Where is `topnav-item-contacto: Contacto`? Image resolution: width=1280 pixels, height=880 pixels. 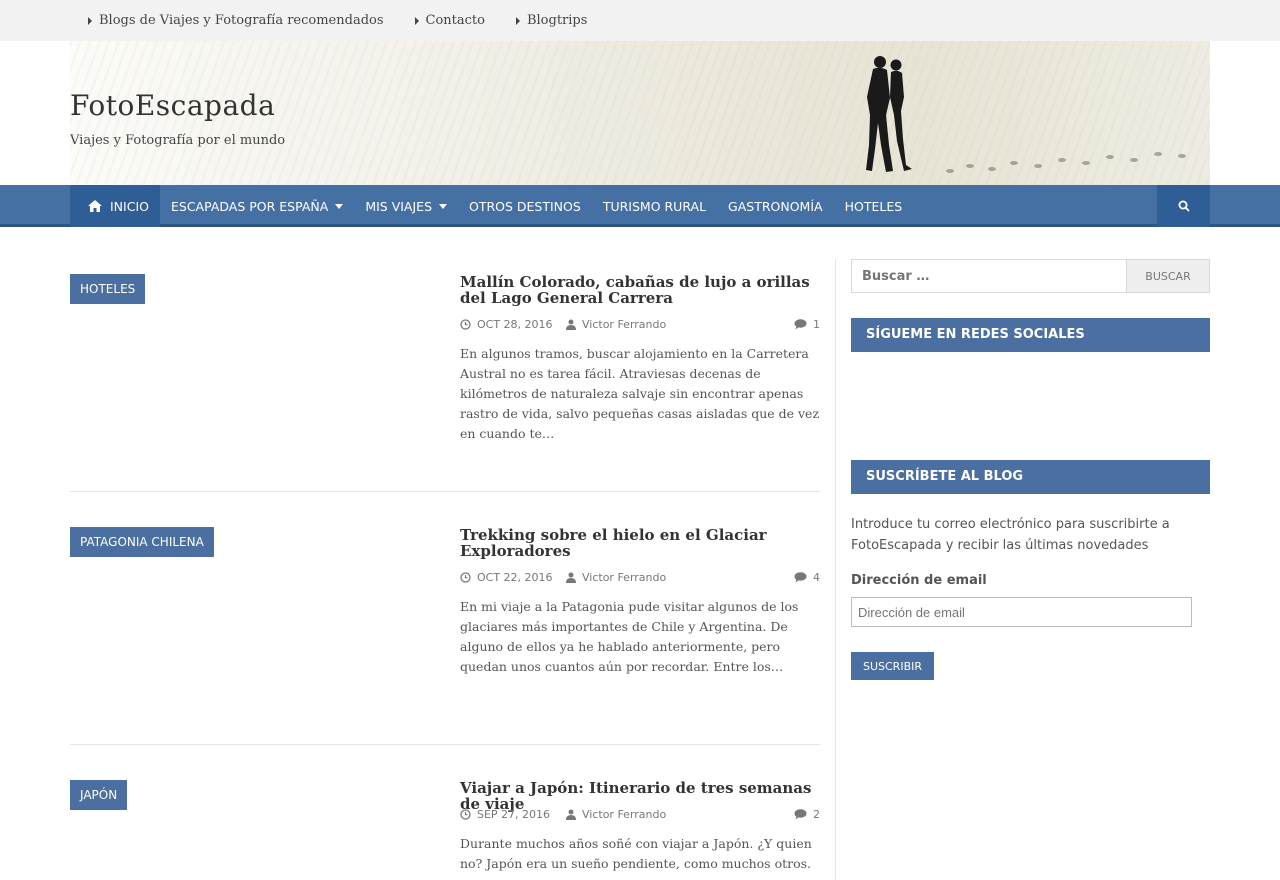 topnav-item-contacto: Contacto is located at coordinates (447, 20).